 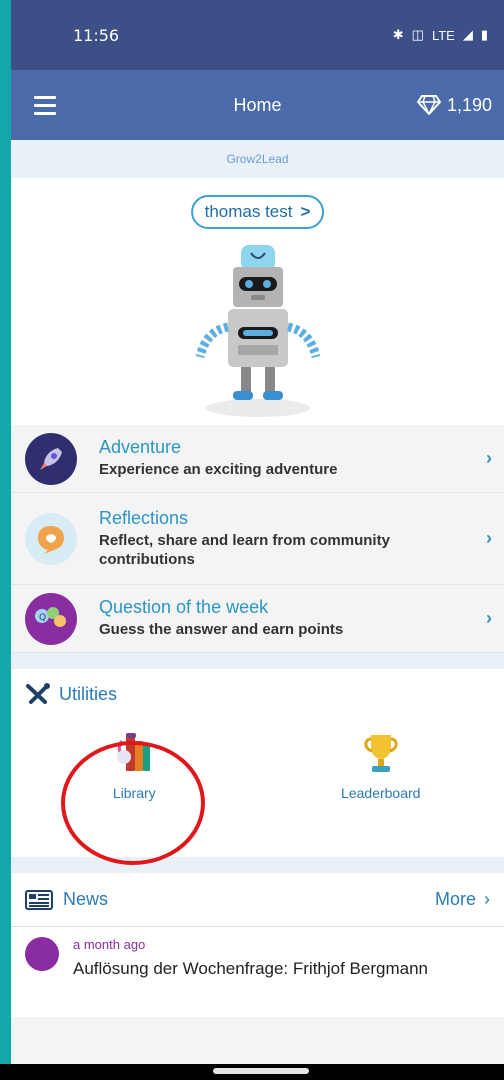 What do you see at coordinates (51, 458) in the screenshot?
I see `rocket-icon` at bounding box center [51, 458].